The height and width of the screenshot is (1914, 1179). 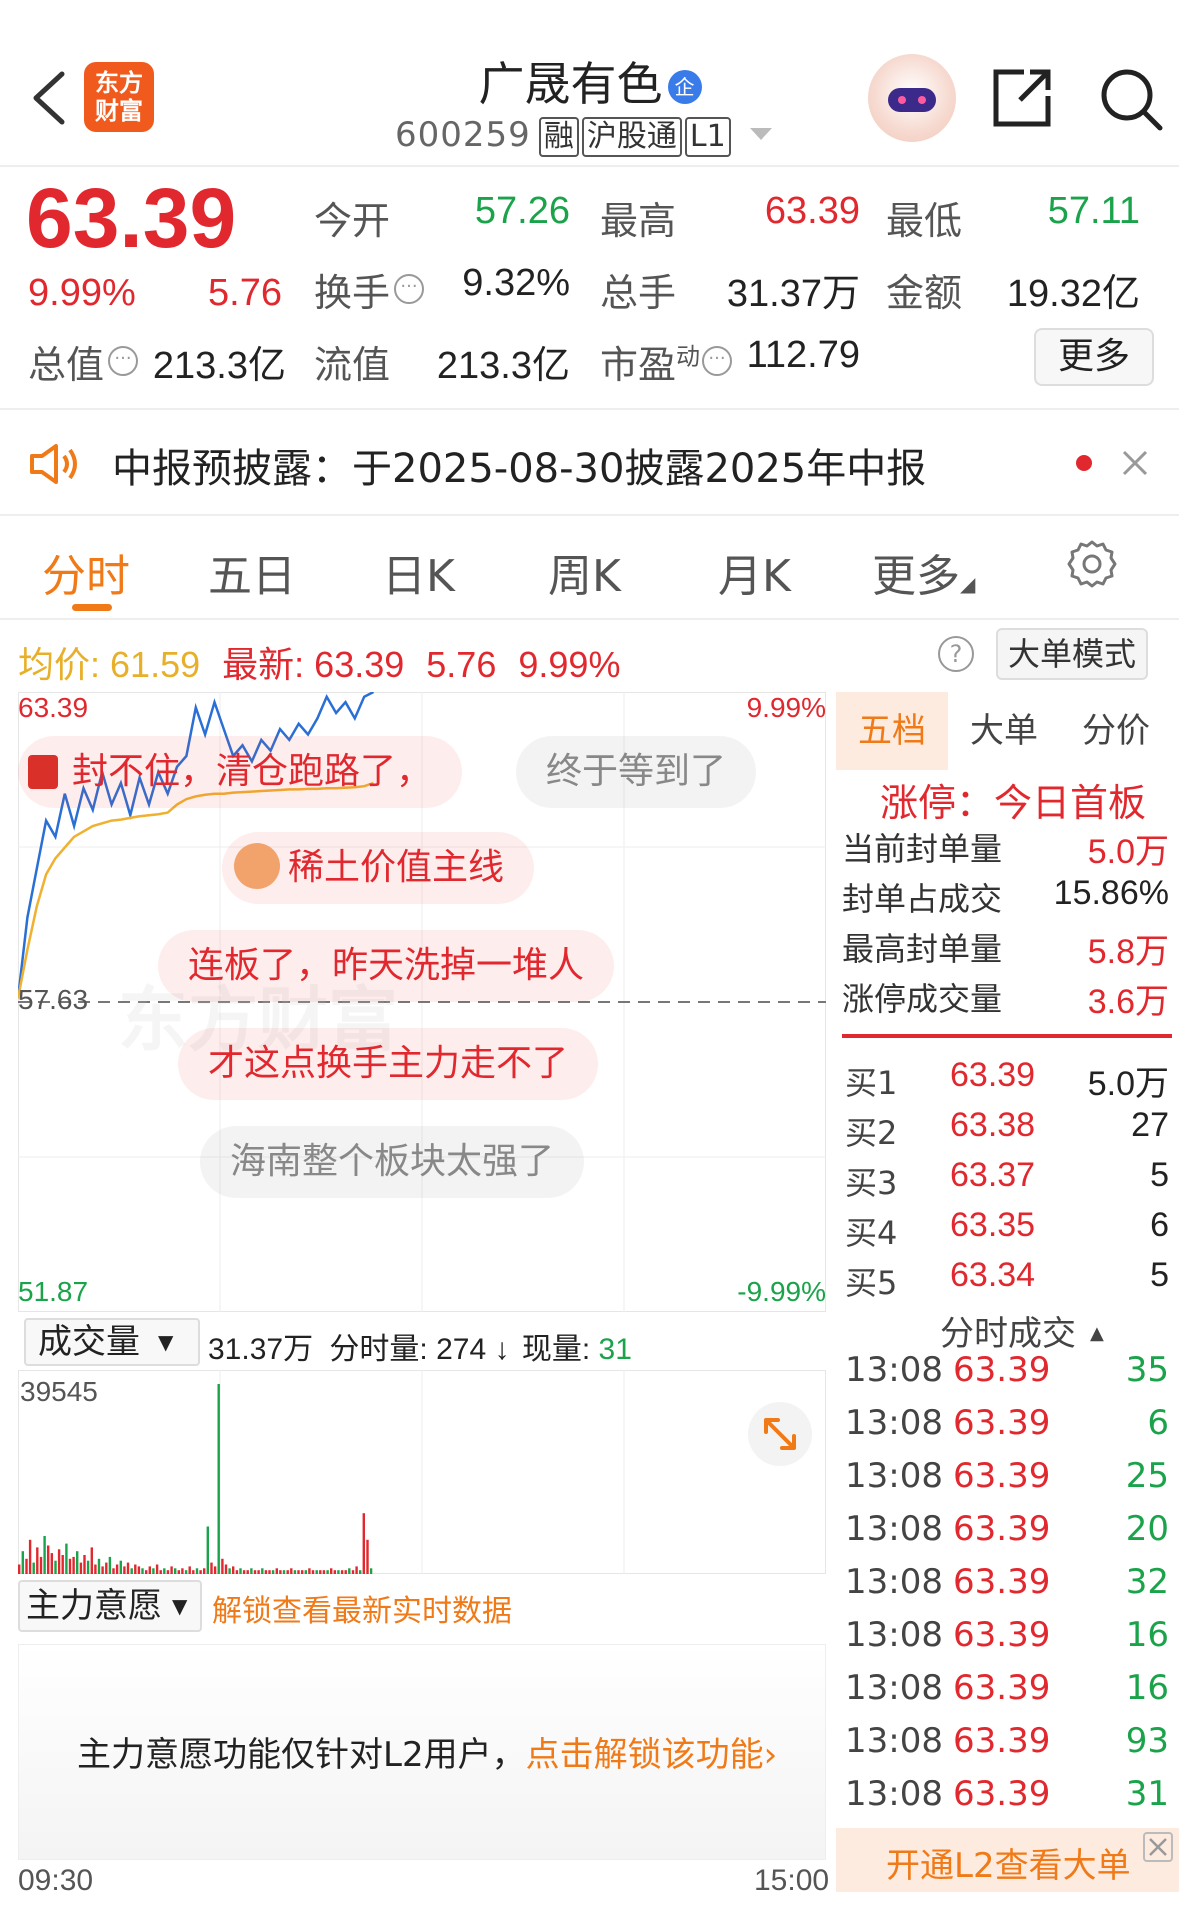 What do you see at coordinates (780, 1434) in the screenshot?
I see `expand-icon` at bounding box center [780, 1434].